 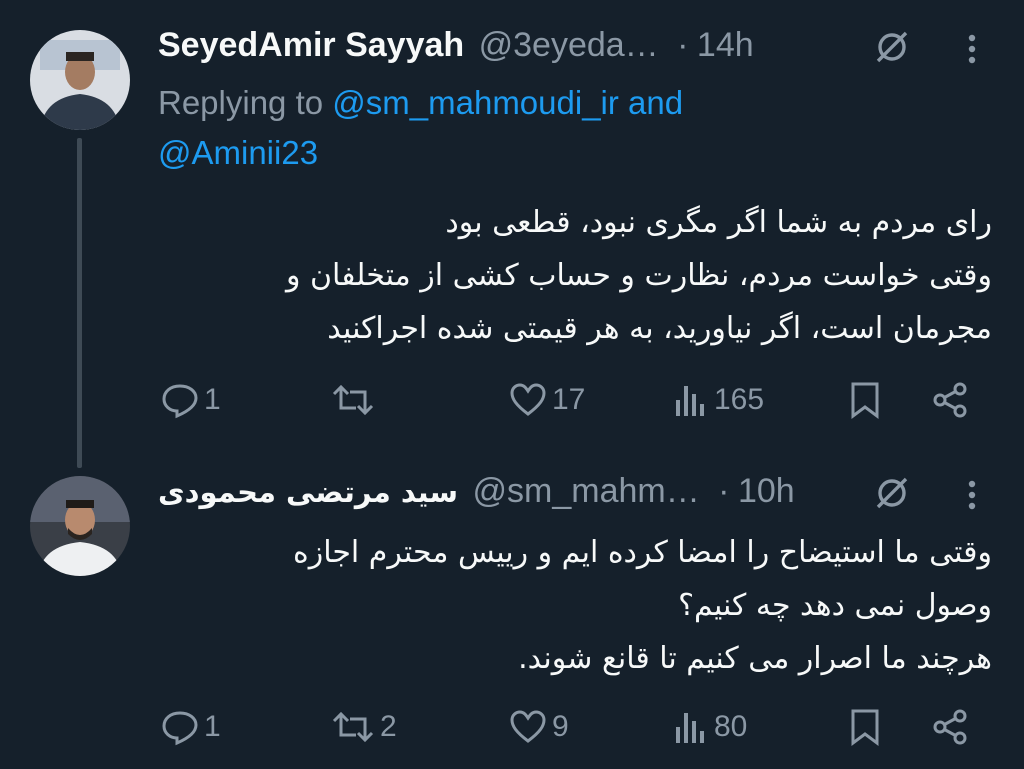 I want to click on text-line: رای مردم به شما اگر مگری نبود، قطعی بود, so click(x=718, y=222).